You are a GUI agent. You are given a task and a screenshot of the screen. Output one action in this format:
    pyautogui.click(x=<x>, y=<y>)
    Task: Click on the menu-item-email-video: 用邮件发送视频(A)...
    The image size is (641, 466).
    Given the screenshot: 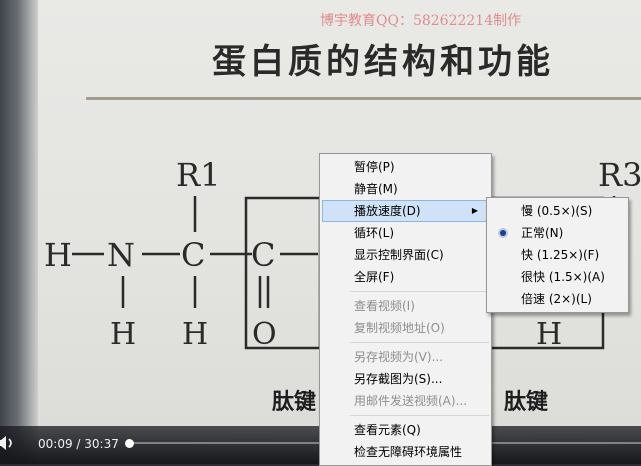 What is the action you would take?
    pyautogui.click(x=411, y=401)
    